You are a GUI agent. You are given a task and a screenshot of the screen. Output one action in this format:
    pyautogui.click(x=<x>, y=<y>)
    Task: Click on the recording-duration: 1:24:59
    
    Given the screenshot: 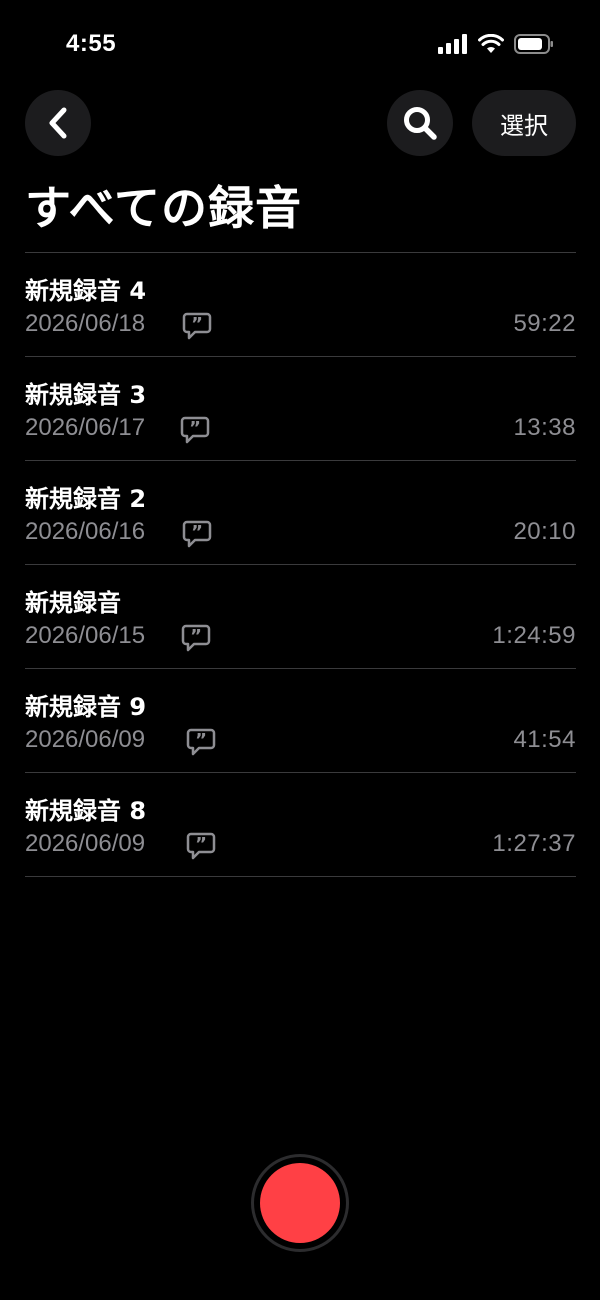 What is the action you would take?
    pyautogui.click(x=534, y=635)
    